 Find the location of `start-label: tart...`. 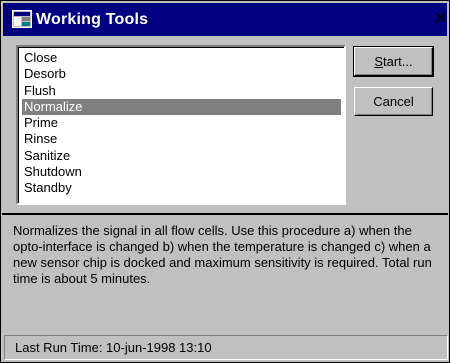

start-label: tart... is located at coordinates (398, 61).